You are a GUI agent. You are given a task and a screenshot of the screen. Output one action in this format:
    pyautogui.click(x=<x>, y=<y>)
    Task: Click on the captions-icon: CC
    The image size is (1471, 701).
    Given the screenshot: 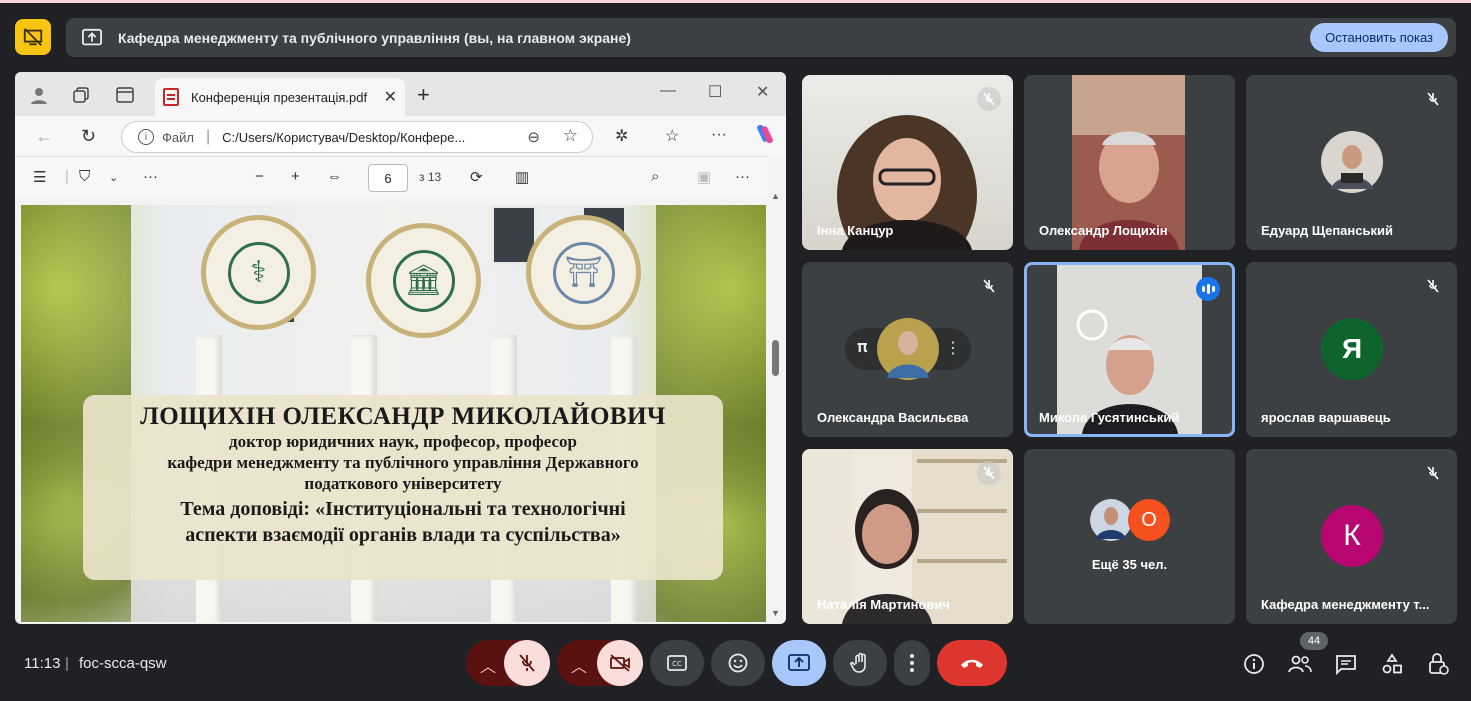 What is the action you would take?
    pyautogui.click(x=677, y=663)
    